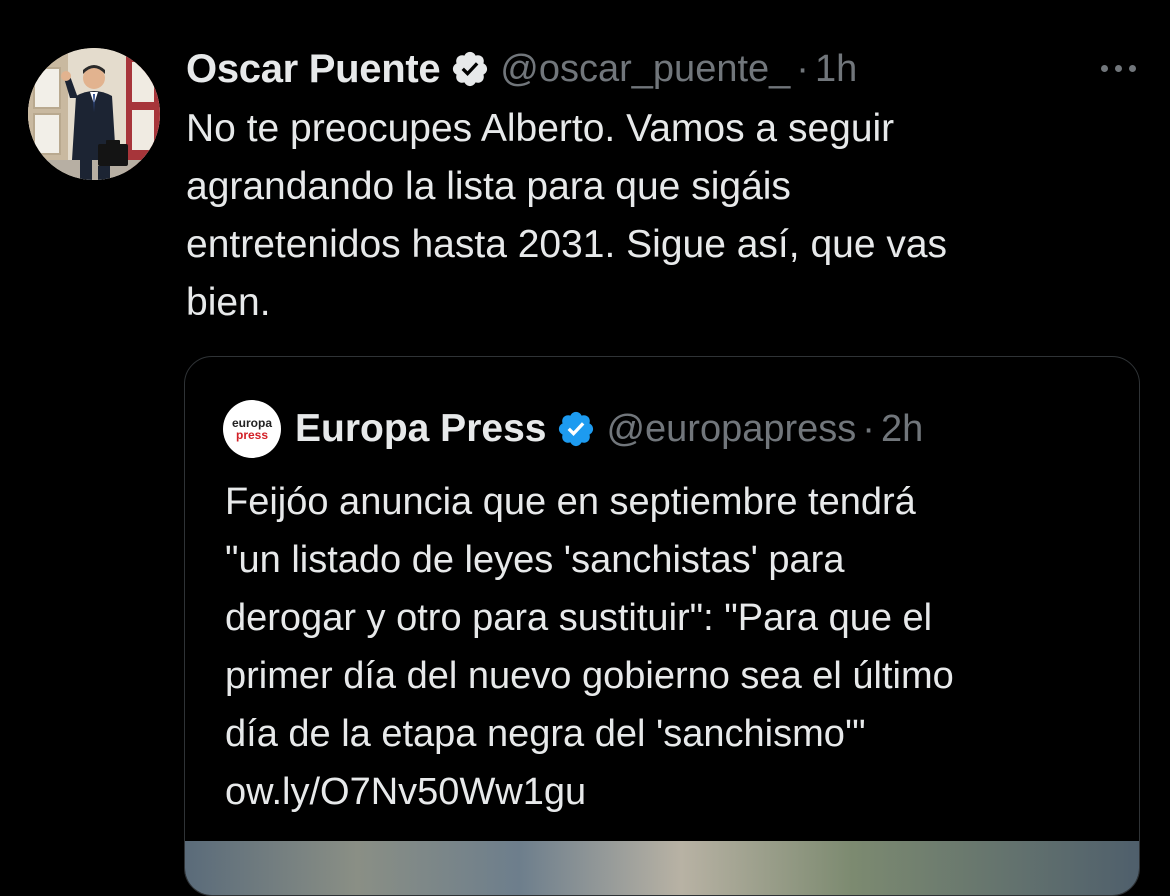 The width and height of the screenshot is (1170, 896). What do you see at coordinates (662, 868) in the screenshot?
I see `quoted-media-image` at bounding box center [662, 868].